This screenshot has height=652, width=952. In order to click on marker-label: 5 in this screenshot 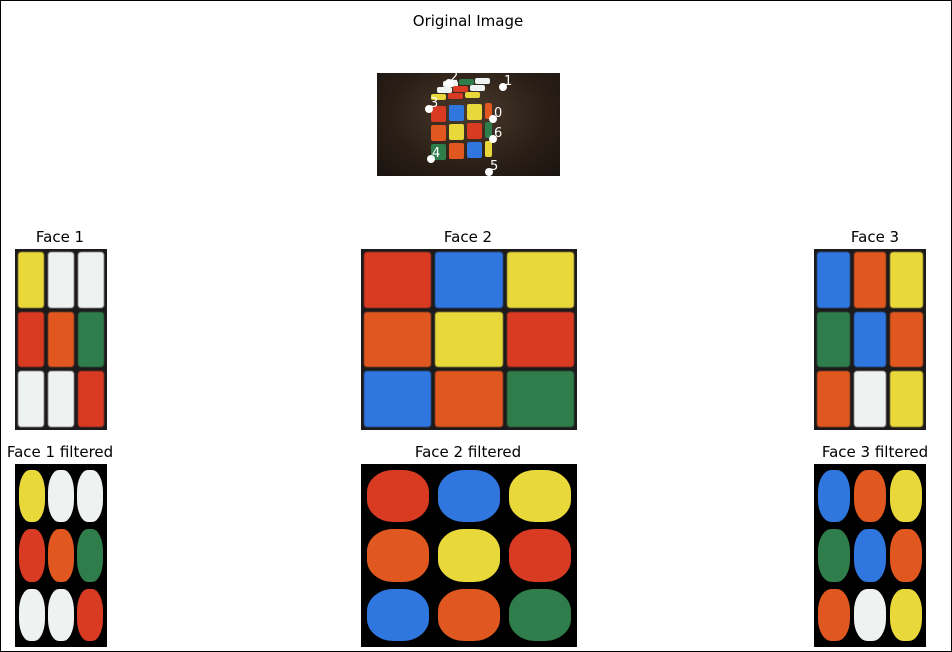, I will do `click(494, 166)`.